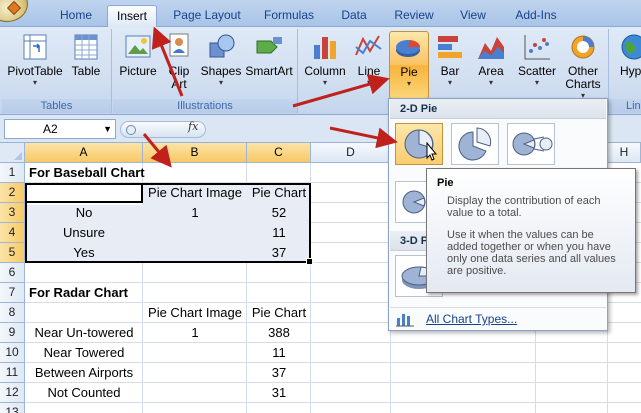 The height and width of the screenshot is (413, 641). What do you see at coordinates (193, 126) in the screenshot?
I see `insert-function-button: fx` at bounding box center [193, 126].